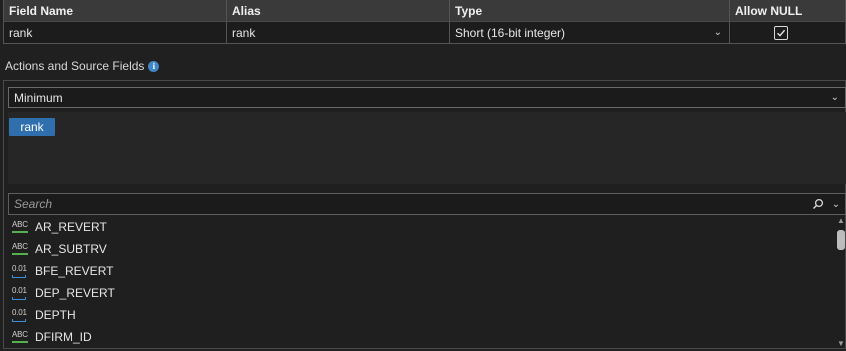  What do you see at coordinates (411, 204) in the screenshot?
I see `search-input` at bounding box center [411, 204].